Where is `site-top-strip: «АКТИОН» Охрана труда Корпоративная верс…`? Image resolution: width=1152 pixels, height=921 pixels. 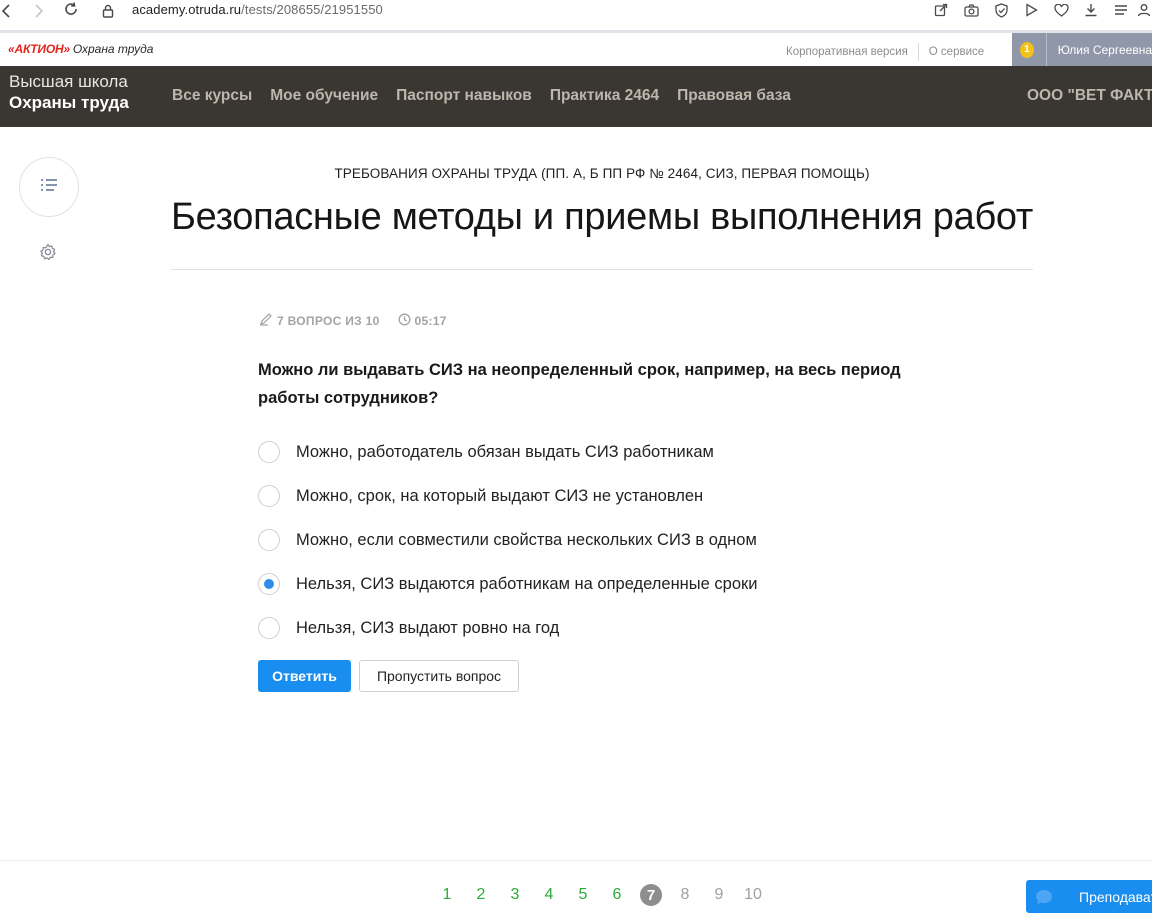
site-top-strip: «АКТИОН» Охрана труда Корпоративная верс… is located at coordinates (576, 49).